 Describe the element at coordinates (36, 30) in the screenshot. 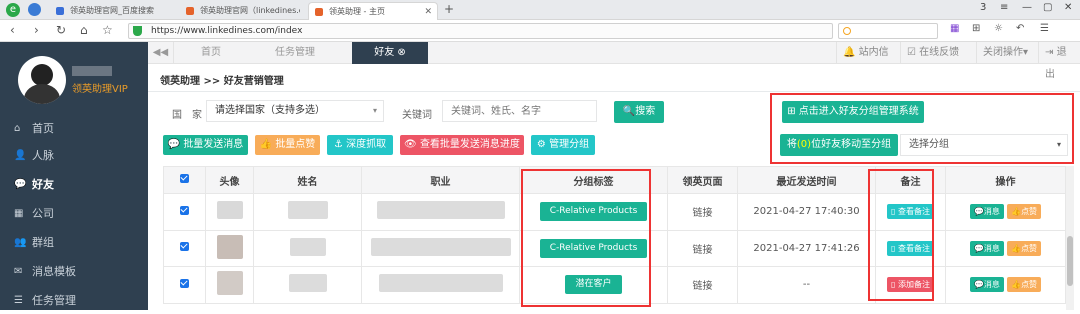

I see `forward-icon: ›` at that location.